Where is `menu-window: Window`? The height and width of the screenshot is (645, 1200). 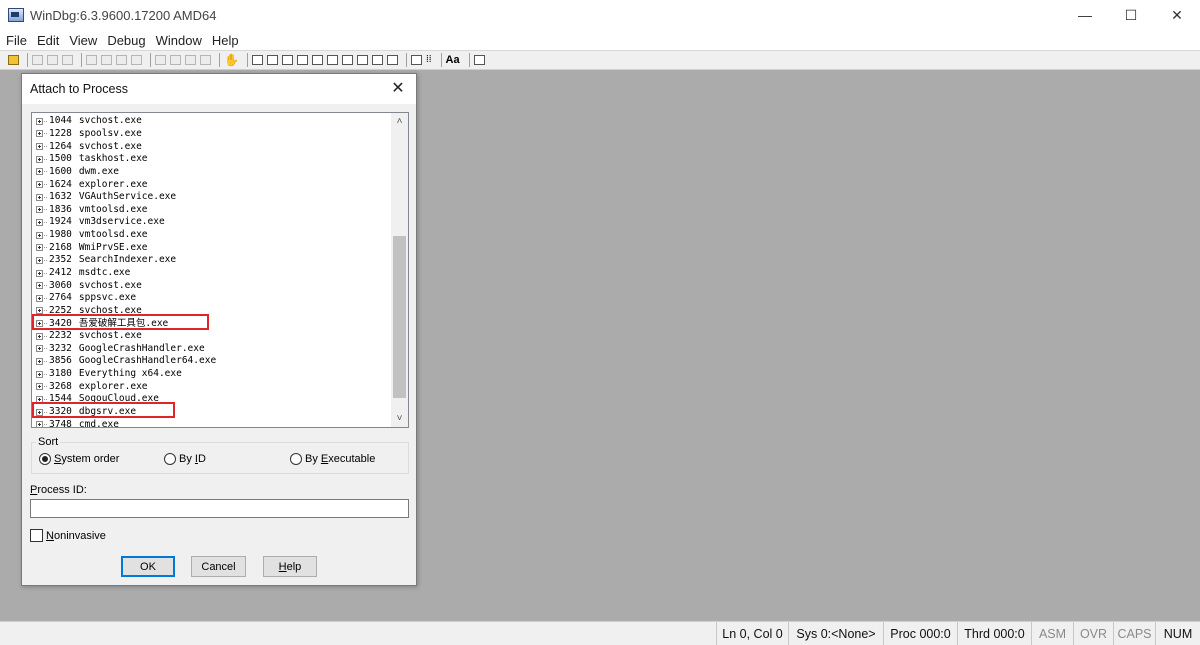 menu-window: Window is located at coordinates (179, 40).